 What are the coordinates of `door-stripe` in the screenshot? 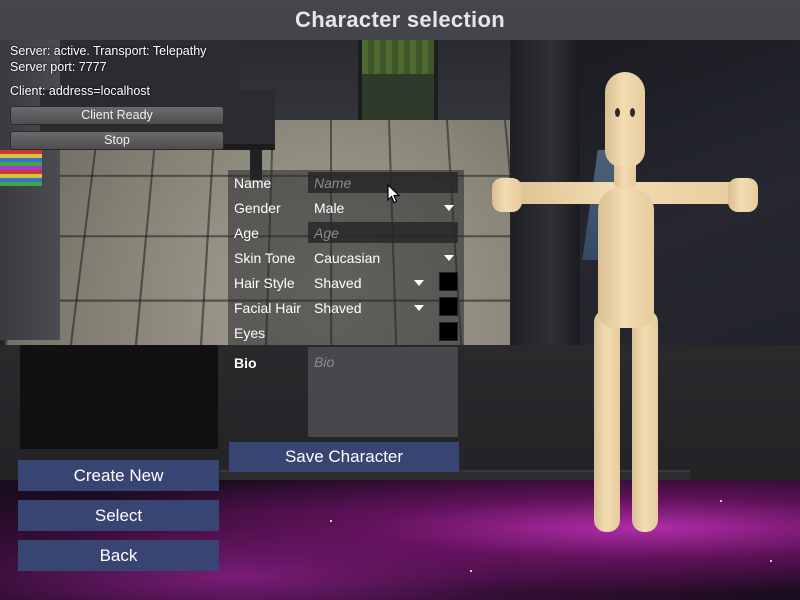 It's located at (398, 57).